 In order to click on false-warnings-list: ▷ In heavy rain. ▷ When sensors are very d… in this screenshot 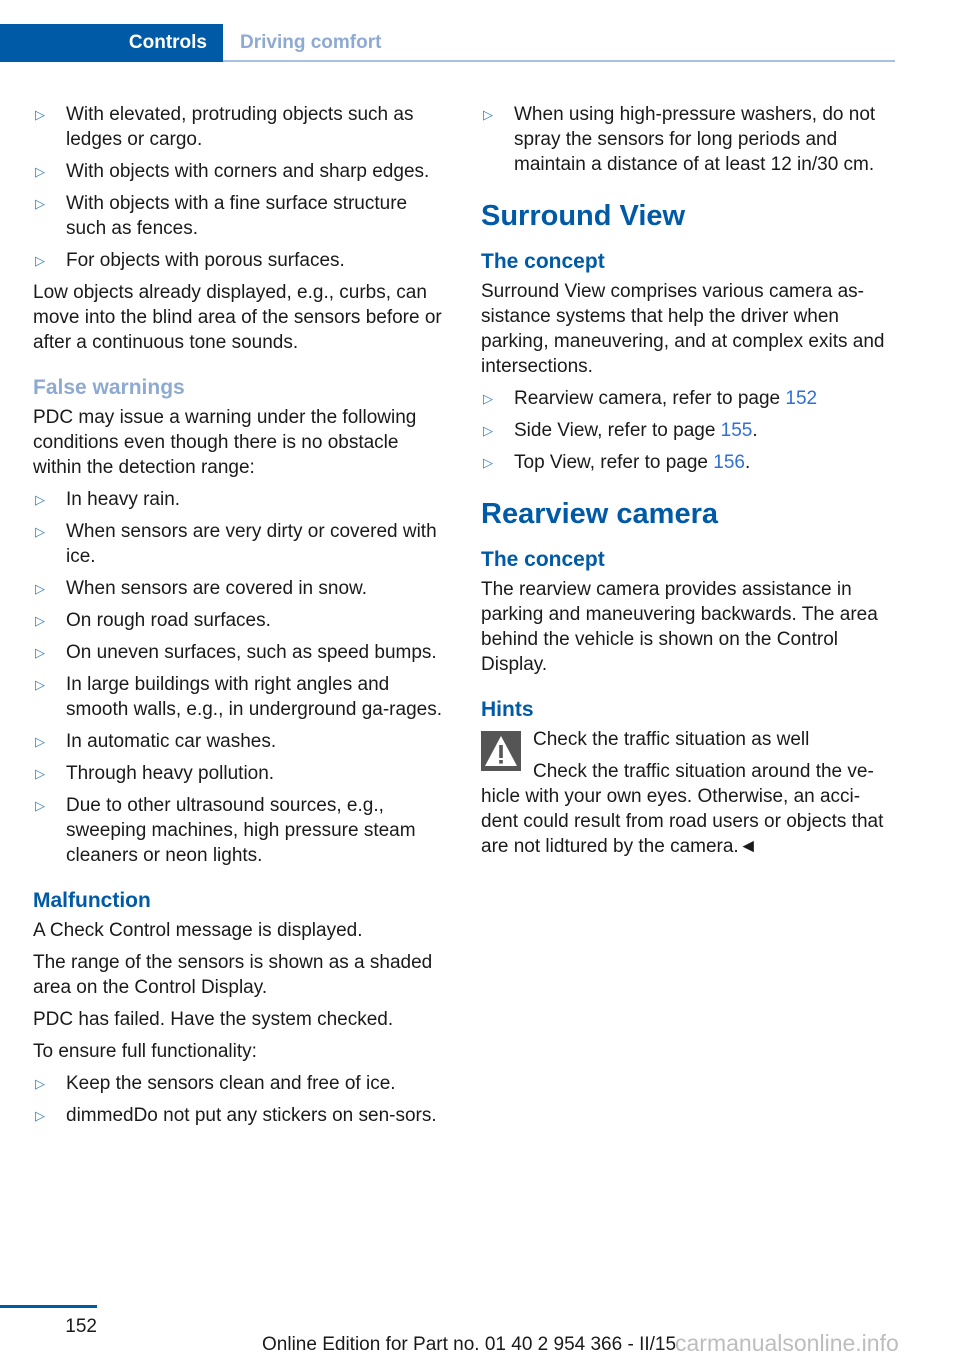, I will do `click(240, 677)`.